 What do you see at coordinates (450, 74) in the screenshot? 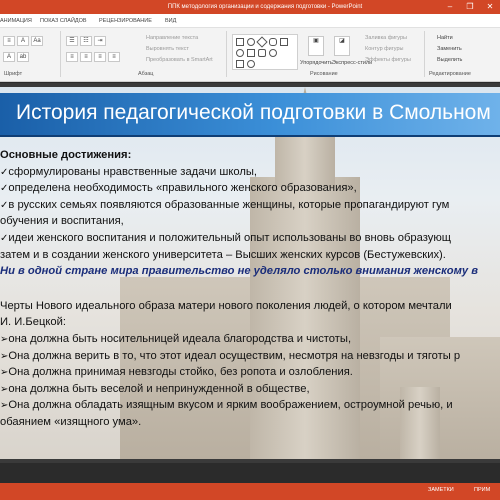
I see `editing-group-label: Редактирование` at bounding box center [450, 74].